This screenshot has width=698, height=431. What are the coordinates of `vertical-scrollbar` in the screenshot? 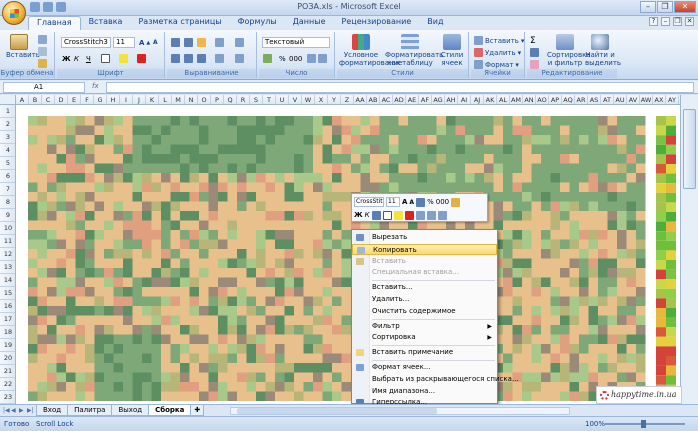 It's located at (689, 249).